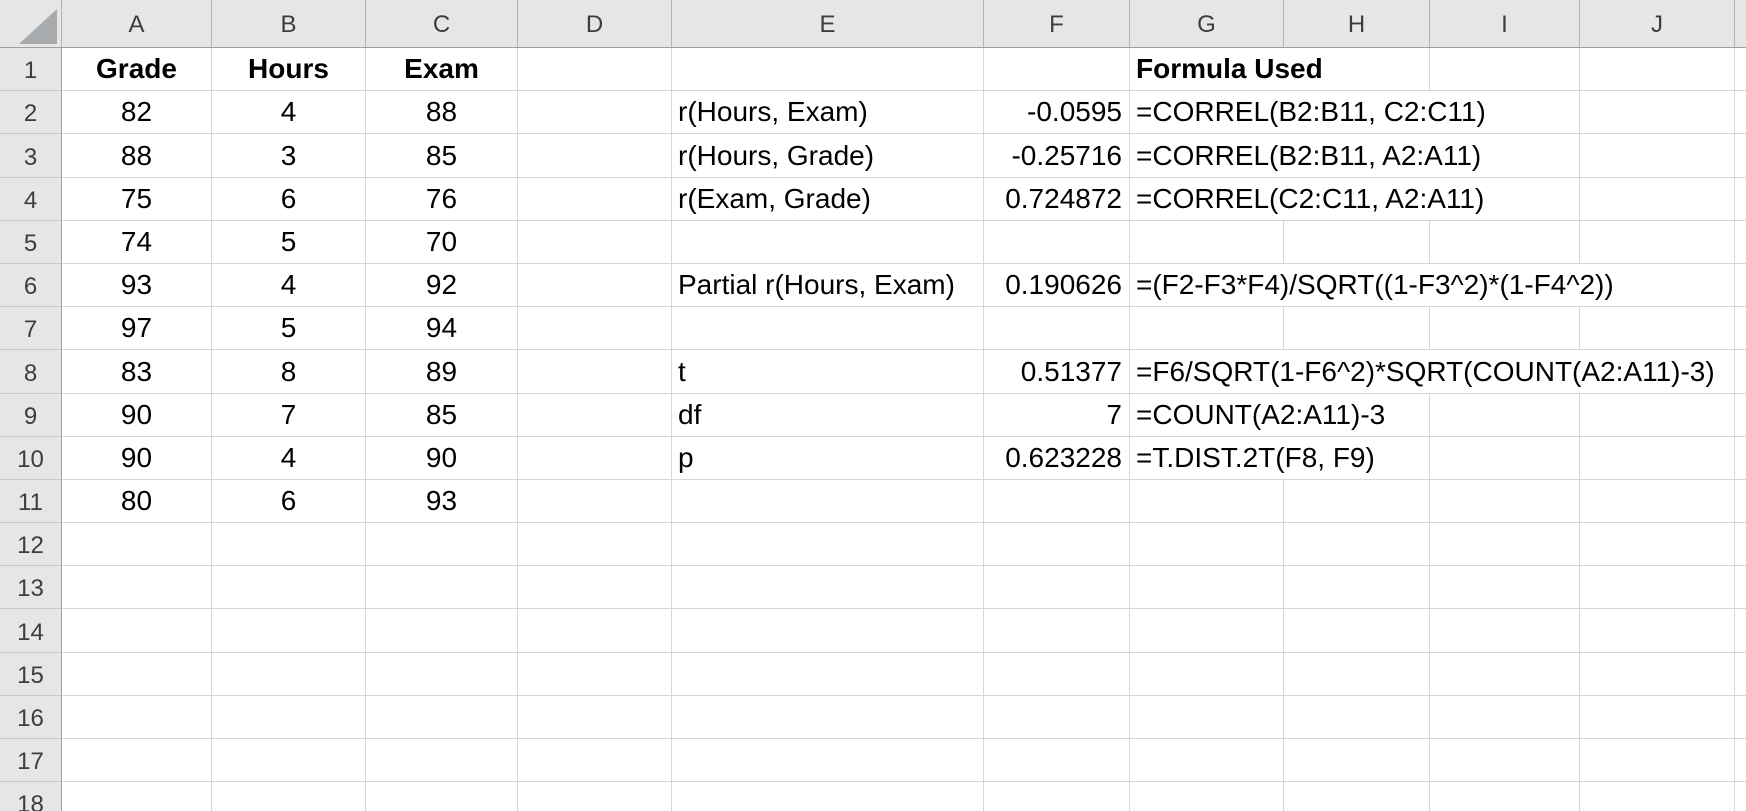  What do you see at coordinates (289, 545) in the screenshot?
I see `cell-B12` at bounding box center [289, 545].